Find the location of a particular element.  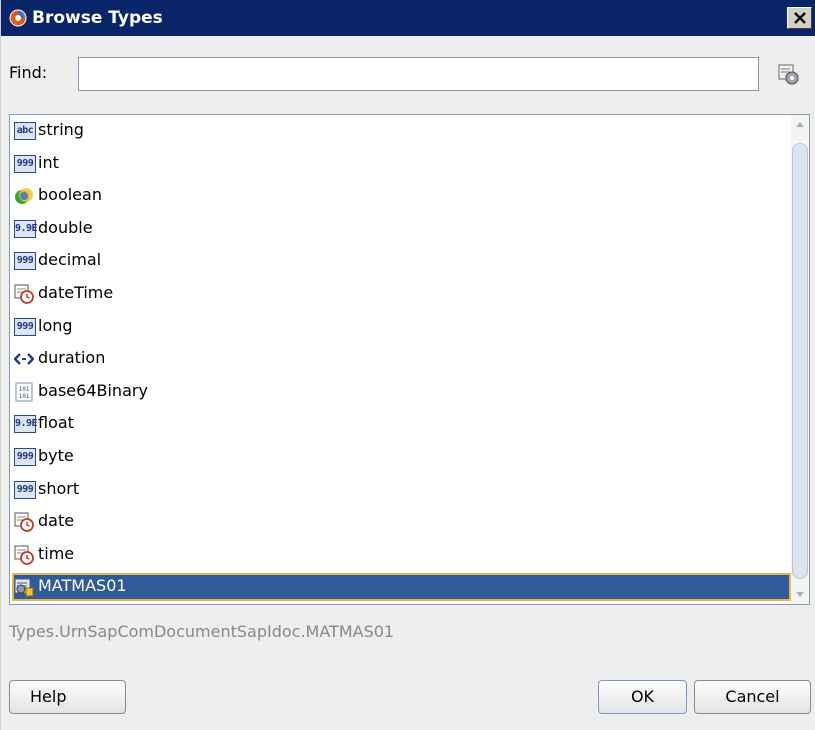

binary-type-icon: 101 101 is located at coordinates (24, 392).